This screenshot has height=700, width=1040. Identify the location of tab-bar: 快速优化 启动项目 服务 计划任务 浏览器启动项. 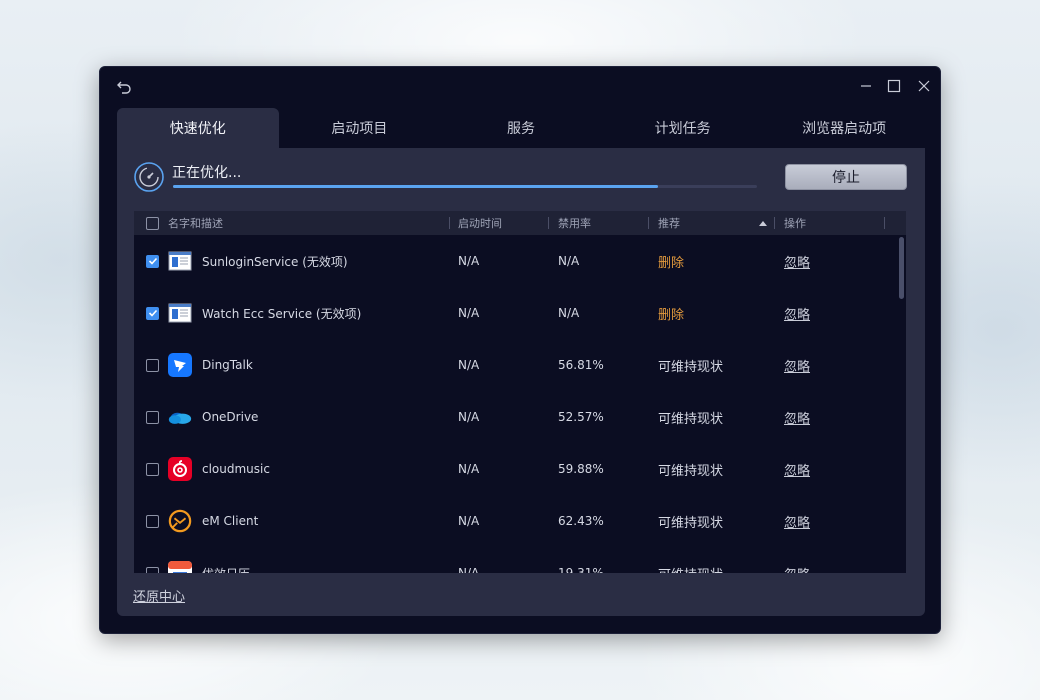
(521, 128).